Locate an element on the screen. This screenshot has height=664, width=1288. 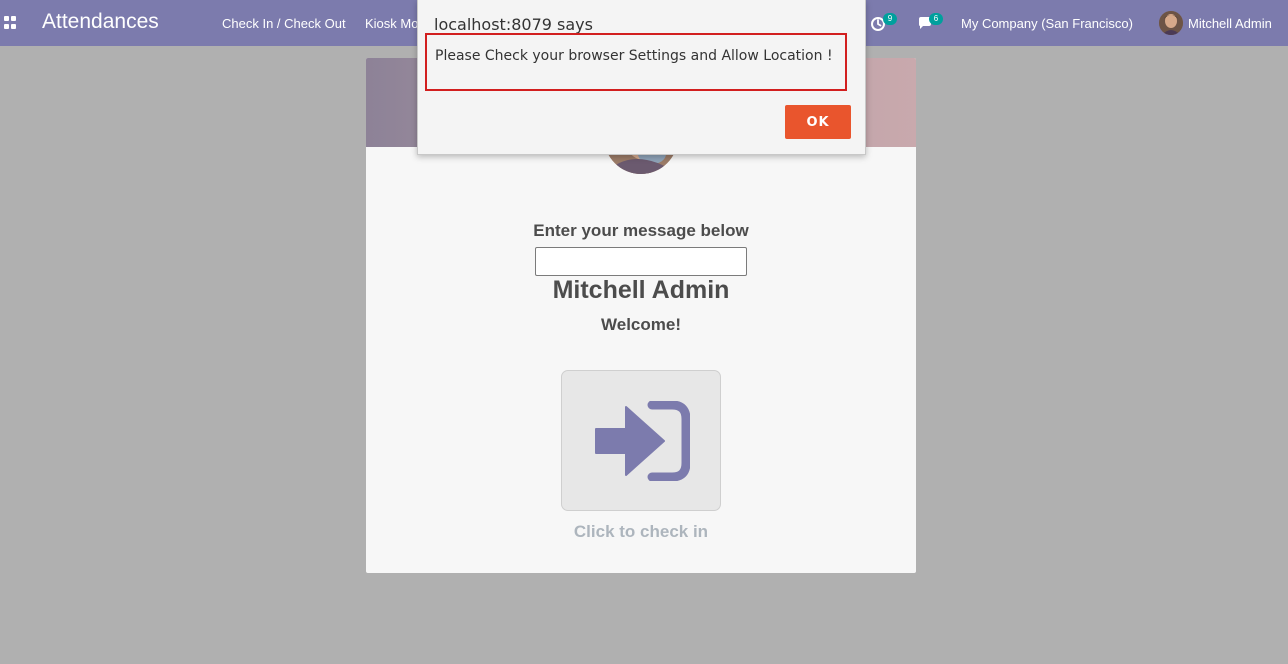
message-input is located at coordinates (641, 261).